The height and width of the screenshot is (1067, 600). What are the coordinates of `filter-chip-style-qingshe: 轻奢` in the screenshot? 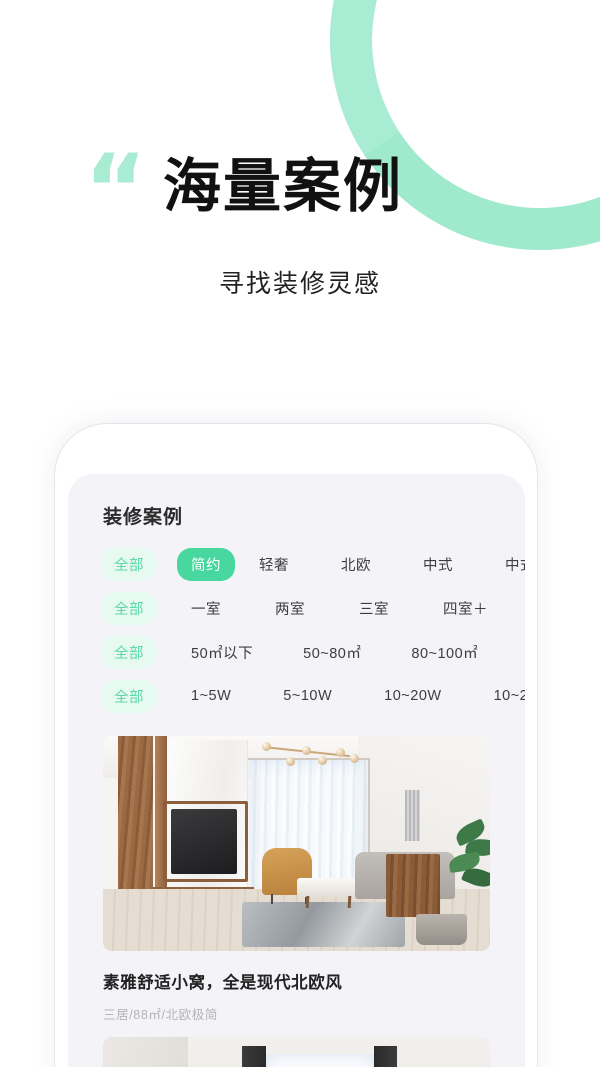 It's located at (274, 564).